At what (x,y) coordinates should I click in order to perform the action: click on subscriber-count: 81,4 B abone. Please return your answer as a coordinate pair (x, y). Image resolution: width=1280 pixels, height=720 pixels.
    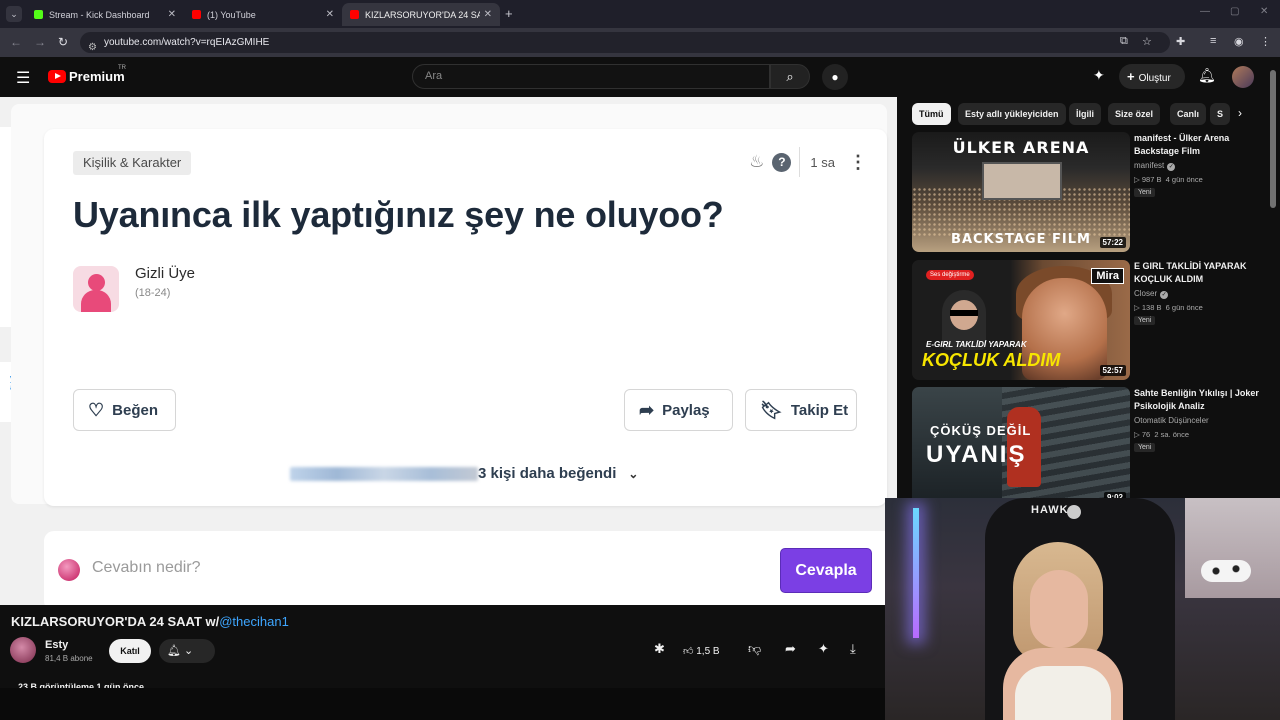
    Looking at the image, I should click on (69, 658).